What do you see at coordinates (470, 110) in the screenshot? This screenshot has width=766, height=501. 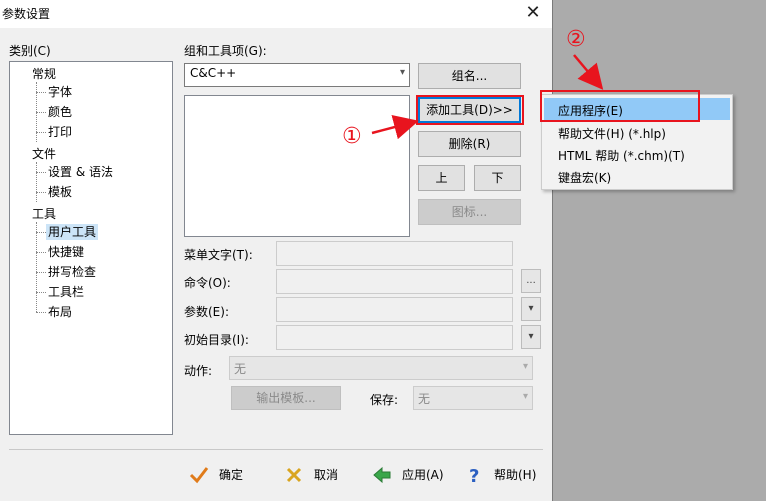 I see `annotation-box-add-tool` at bounding box center [470, 110].